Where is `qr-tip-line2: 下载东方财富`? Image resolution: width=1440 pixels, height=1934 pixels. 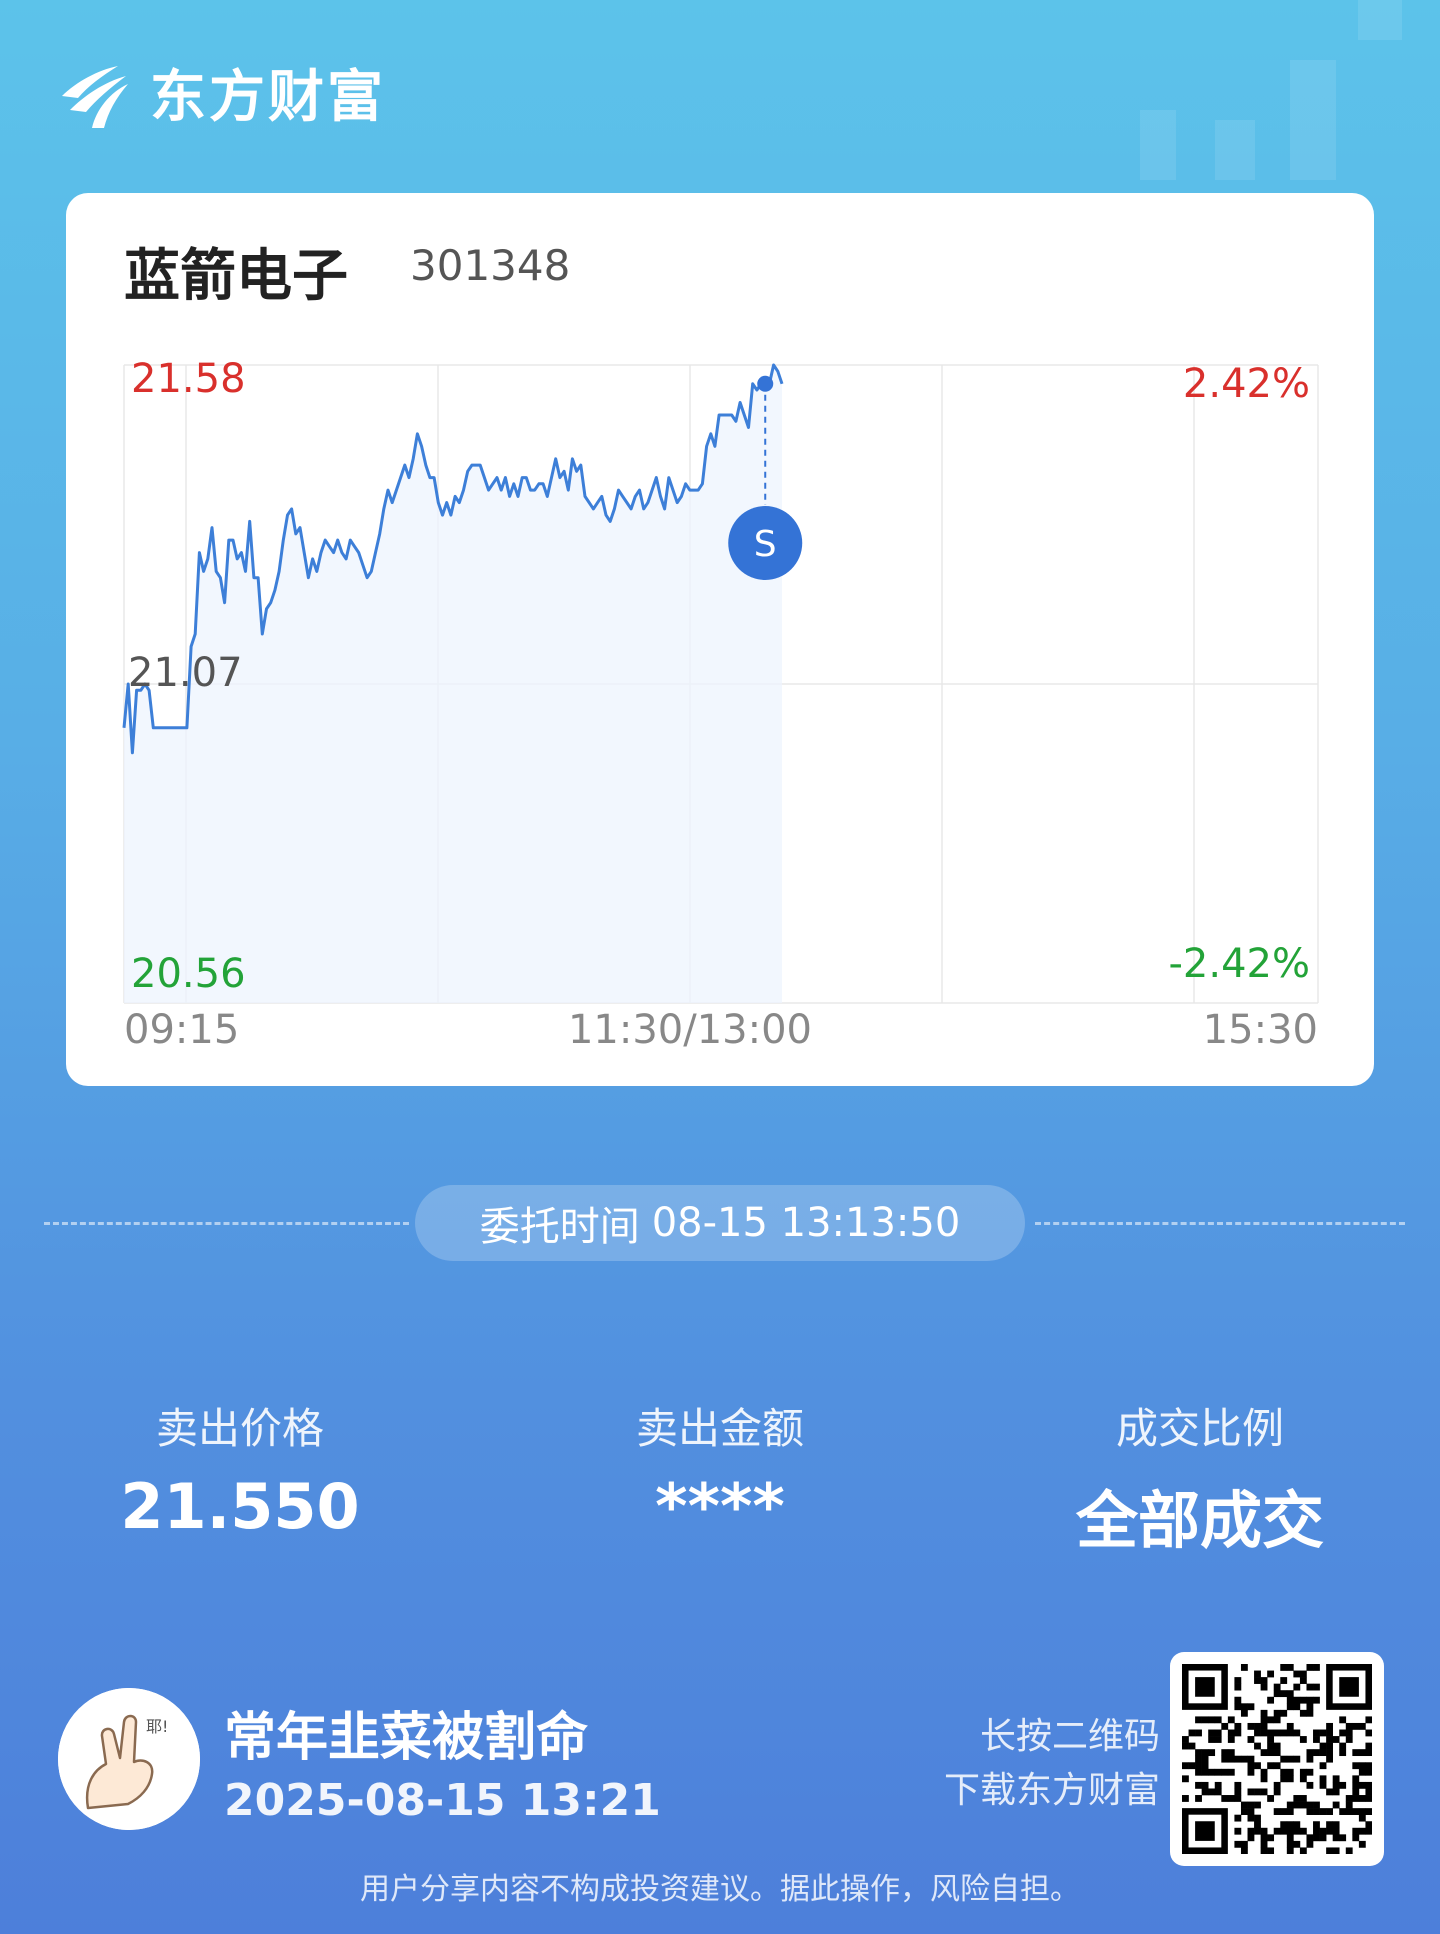
qr-tip-line2: 下载东方财富 is located at coordinates (1051, 1790).